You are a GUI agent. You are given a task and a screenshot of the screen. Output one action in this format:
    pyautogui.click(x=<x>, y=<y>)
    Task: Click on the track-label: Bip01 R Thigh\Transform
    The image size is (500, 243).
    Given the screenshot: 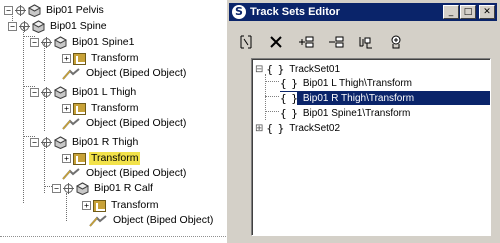 What is the action you would take?
    pyautogui.click(x=359, y=98)
    